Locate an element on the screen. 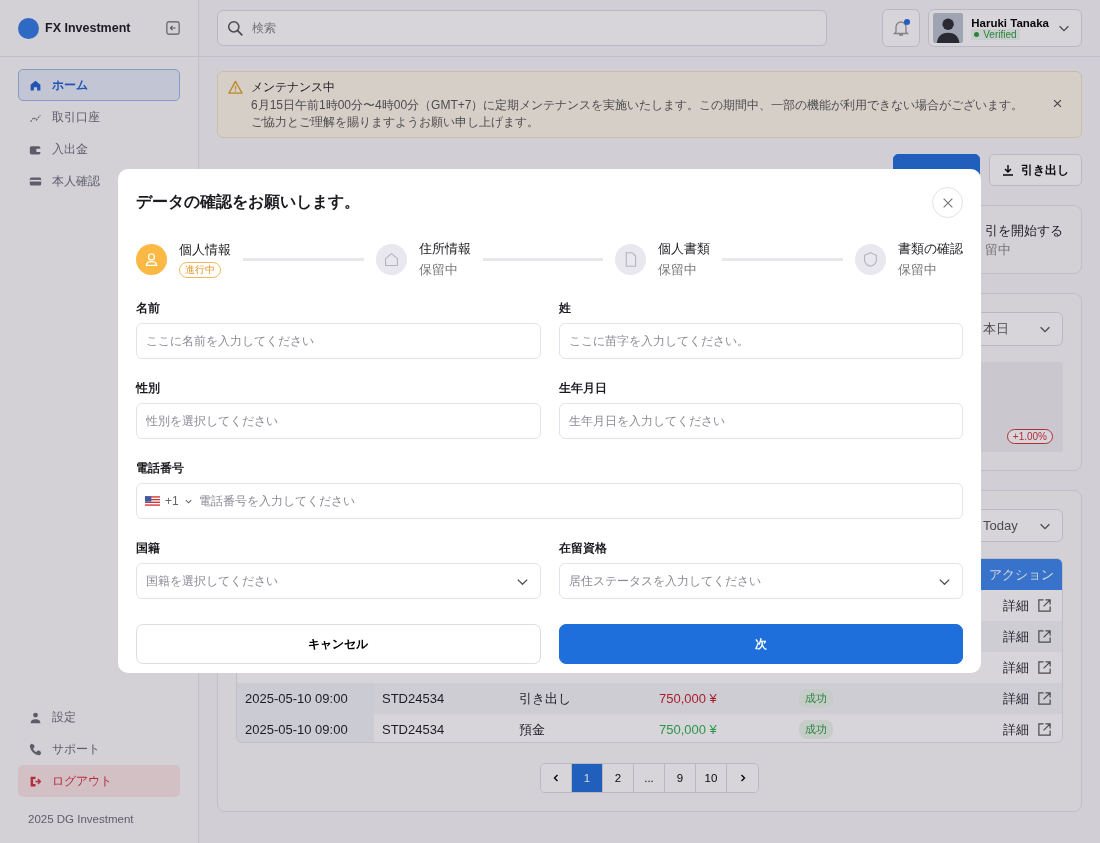 This screenshot has width=1100, height=843. close-icon is located at coordinates (1057, 103).